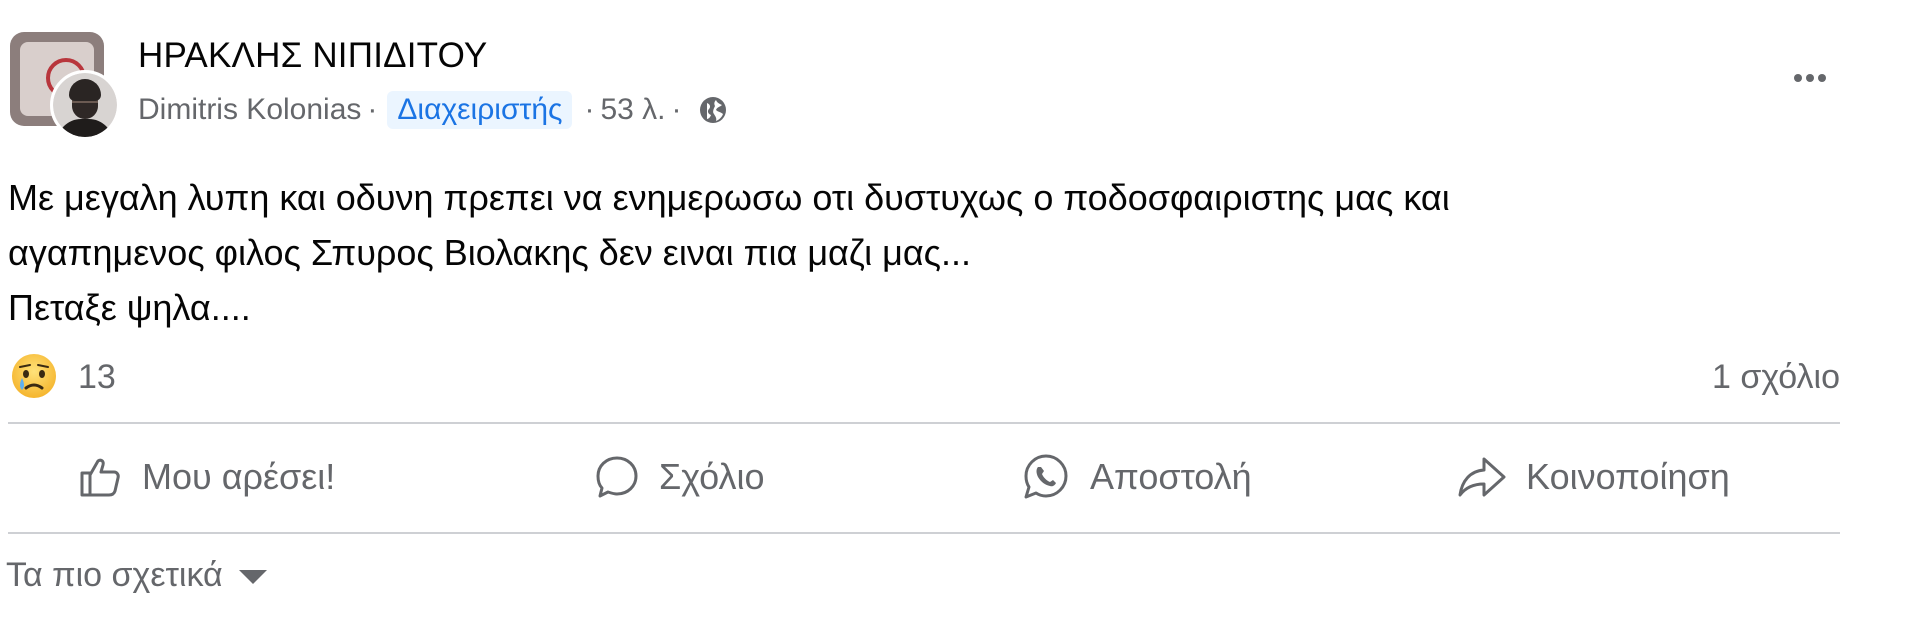 The height and width of the screenshot is (644, 1920). What do you see at coordinates (249, 110) in the screenshot?
I see `author-name-link: Dimitris Kolonias` at bounding box center [249, 110].